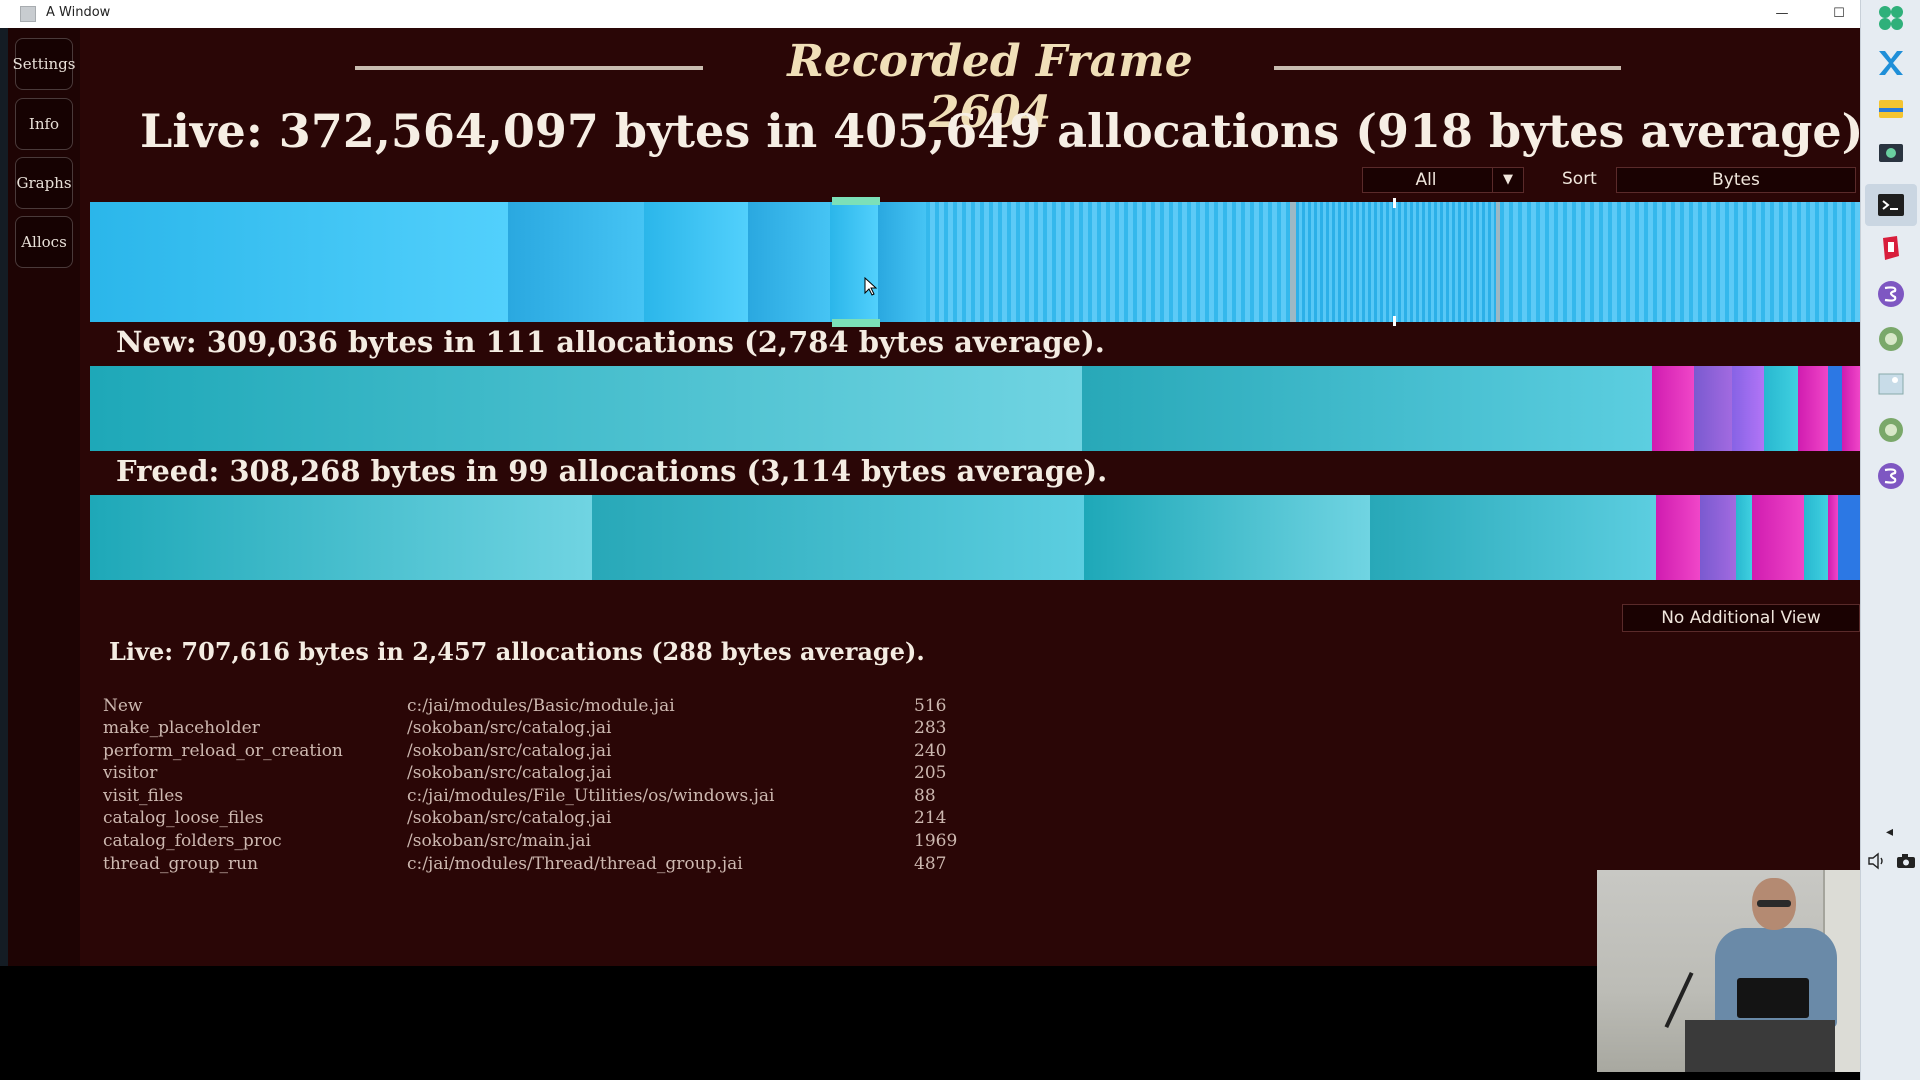 The width and height of the screenshot is (1920, 1080). Describe the element at coordinates (930, 864) in the screenshot. I see `line-number: 487` at that location.